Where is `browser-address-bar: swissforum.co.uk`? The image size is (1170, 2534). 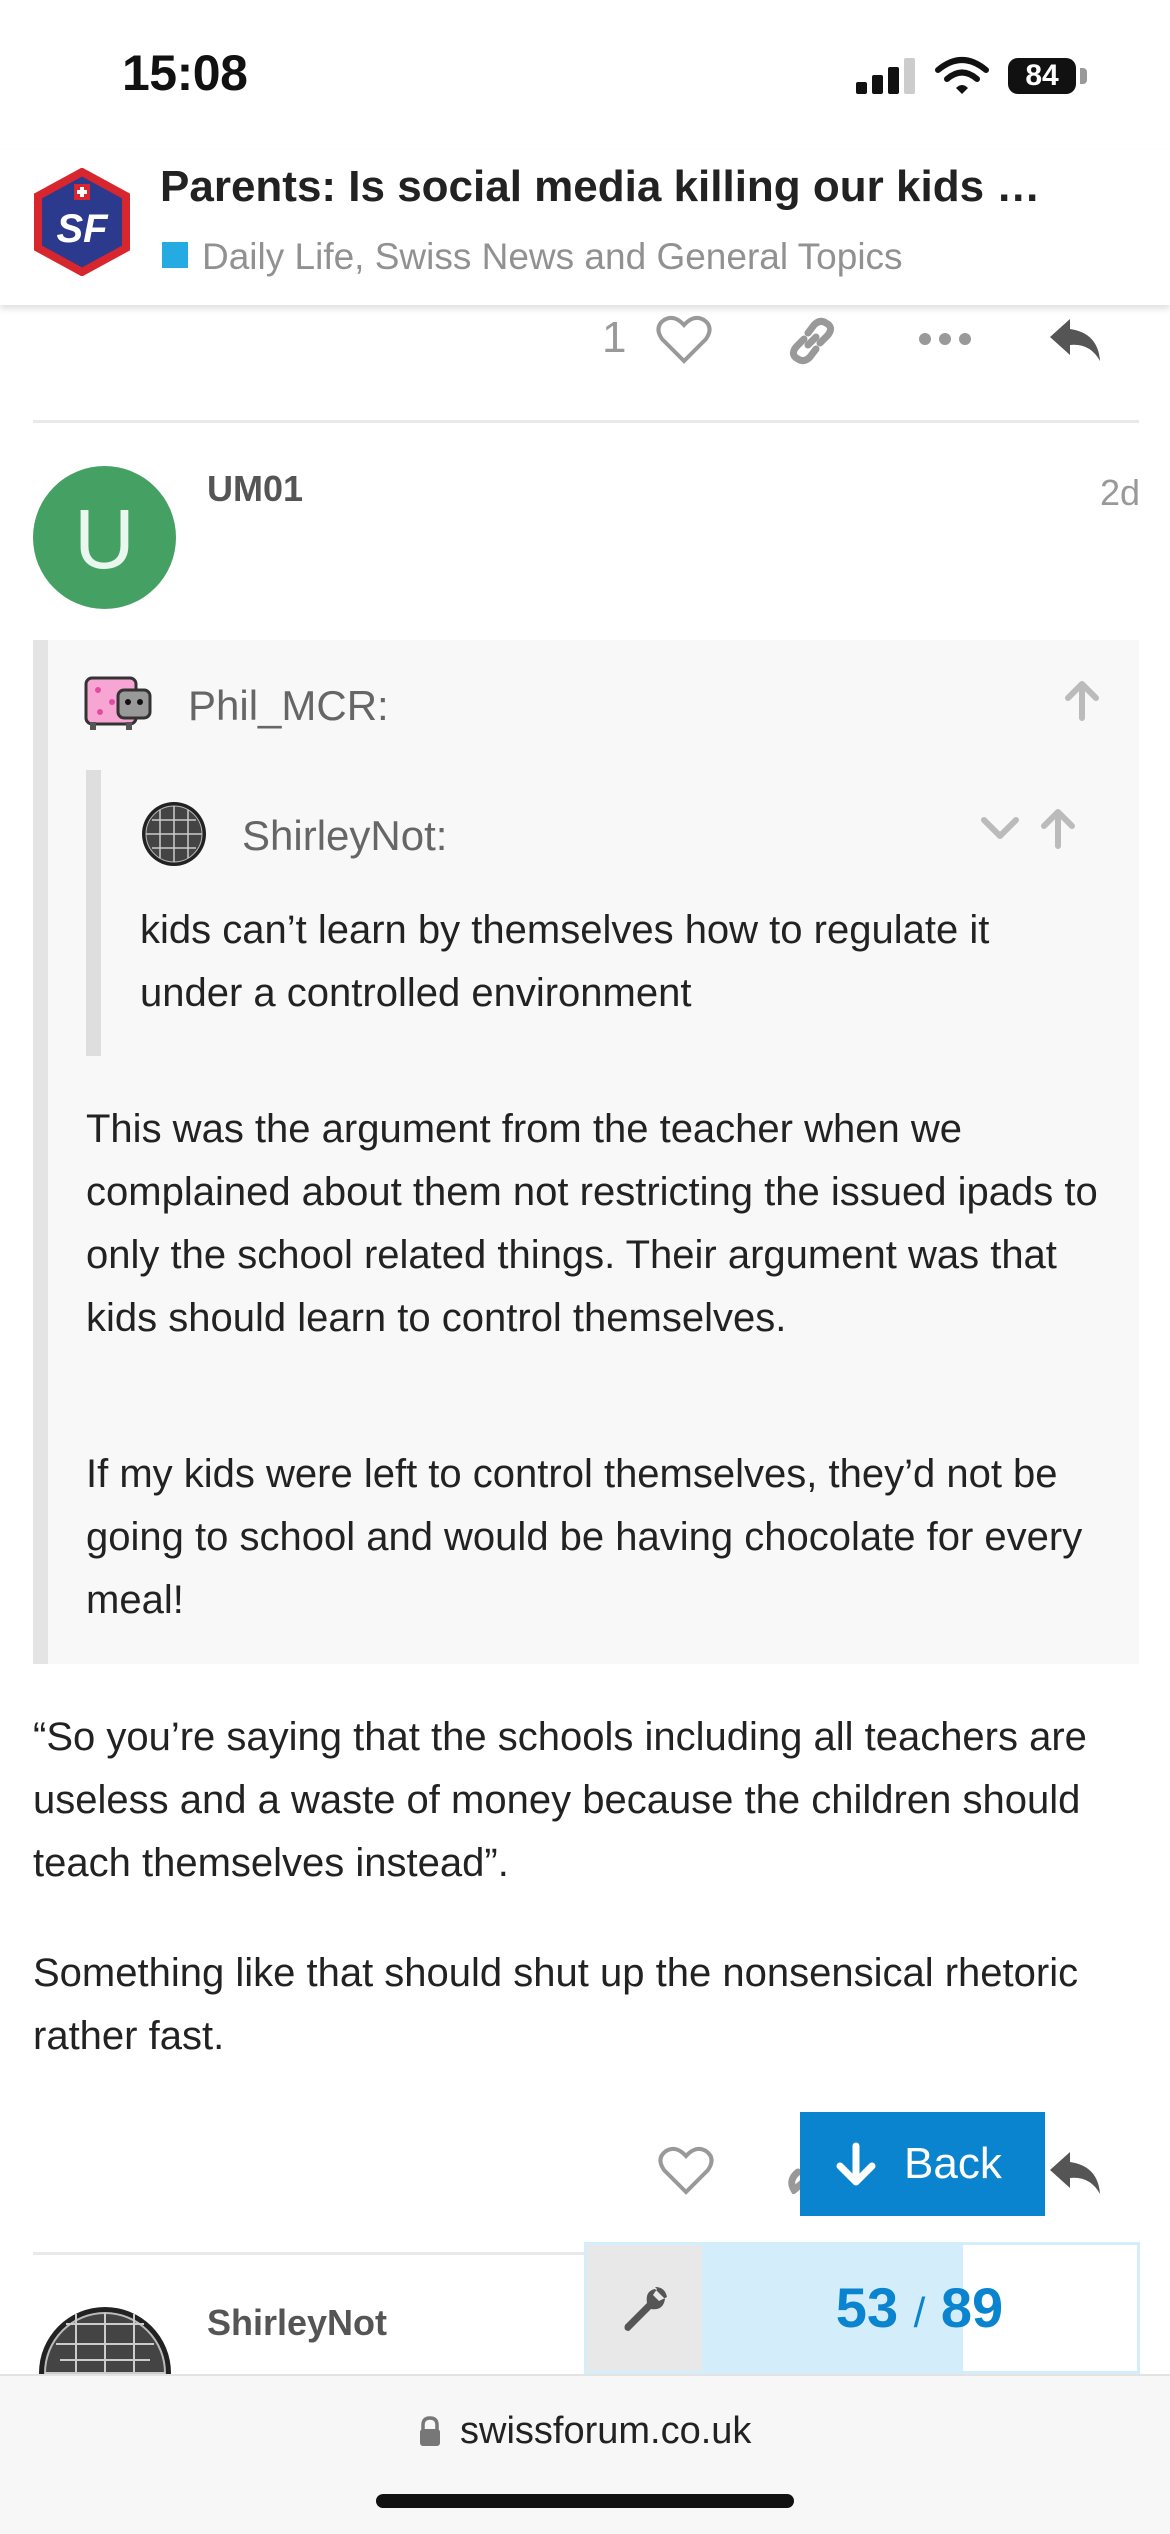 browser-address-bar: swissforum.co.uk is located at coordinates (585, 2454).